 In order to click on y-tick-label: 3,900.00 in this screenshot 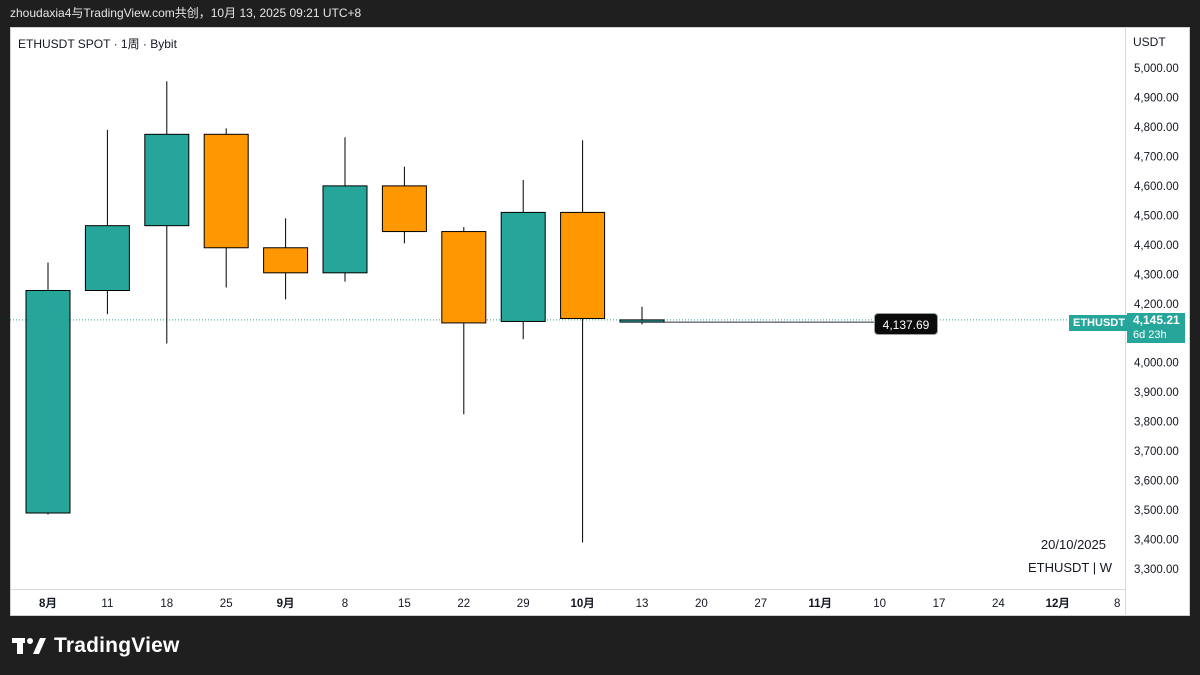, I will do `click(1156, 393)`.